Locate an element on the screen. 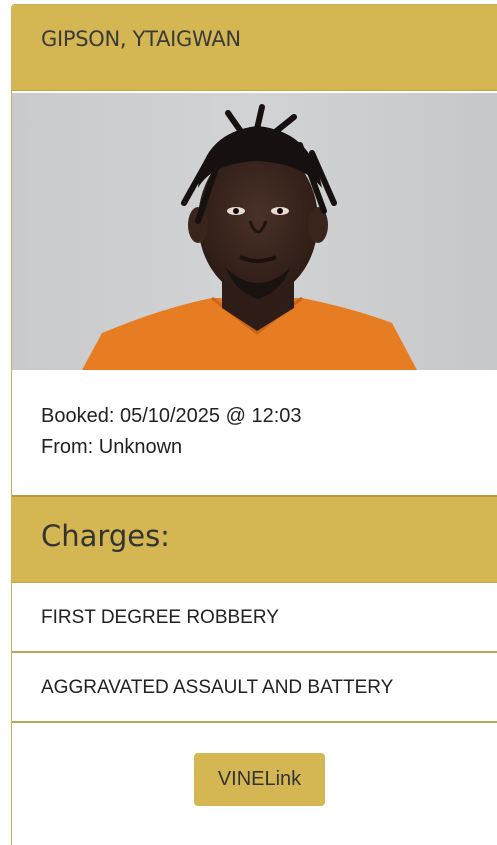 Image resolution: width=497 pixels, height=845 pixels. card-footer: VINELink is located at coordinates (254, 785).